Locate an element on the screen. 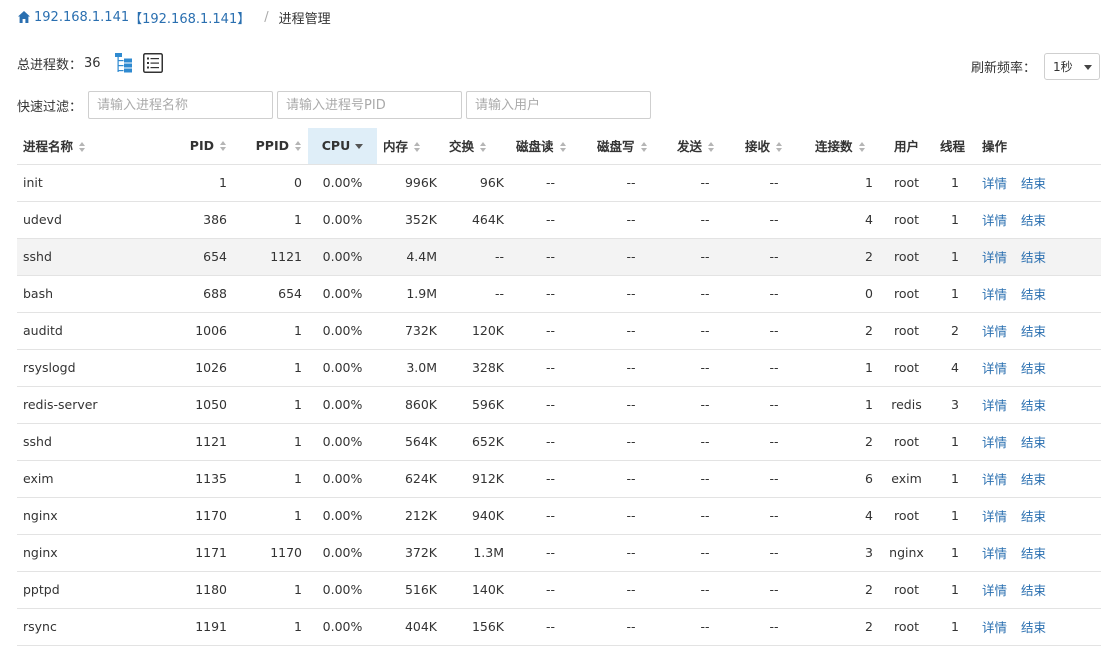 Image resolution: width=1111 pixels, height=648 pixels. breadcrumb-host-link: 192.168.1.141 is located at coordinates (81, 17).